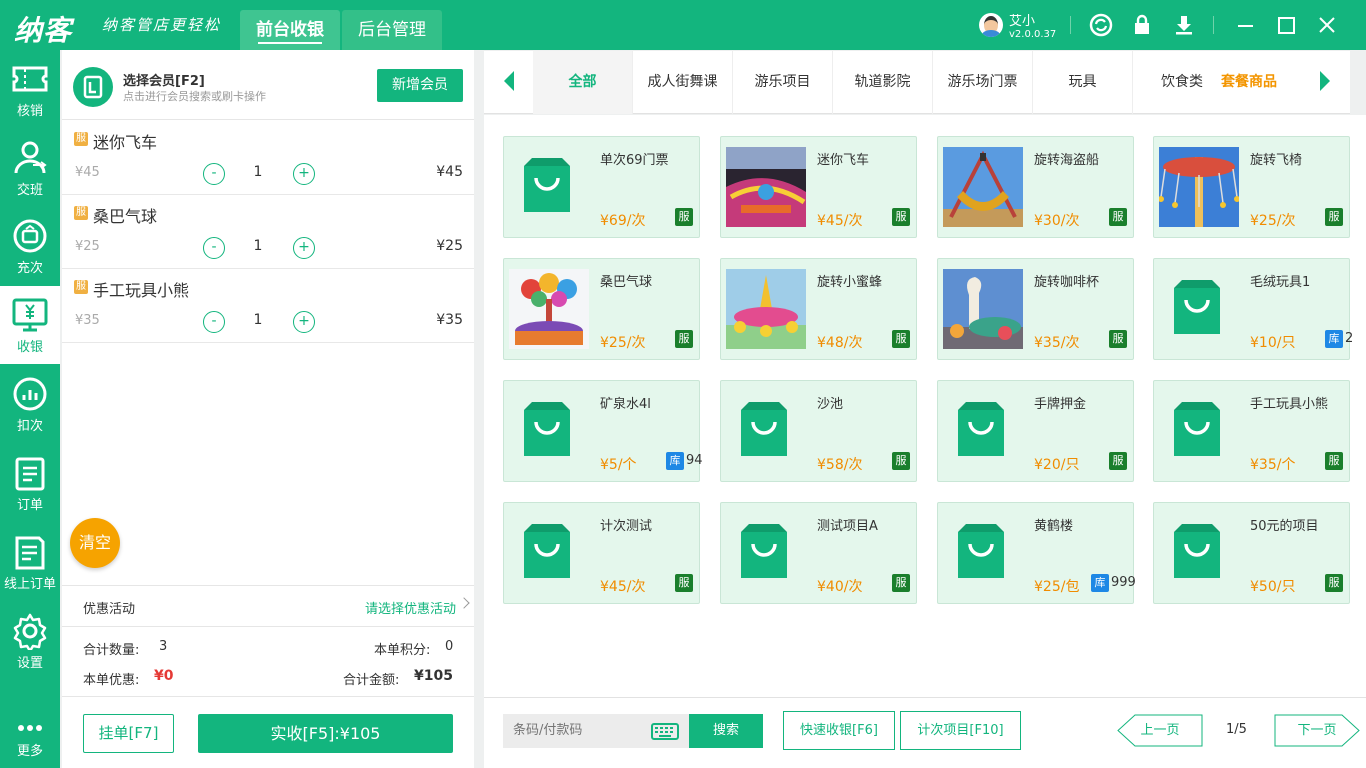 The height and width of the screenshot is (768, 1366). What do you see at coordinates (30, 168) in the screenshot?
I see `sidebar-item-handover: 交班` at bounding box center [30, 168].